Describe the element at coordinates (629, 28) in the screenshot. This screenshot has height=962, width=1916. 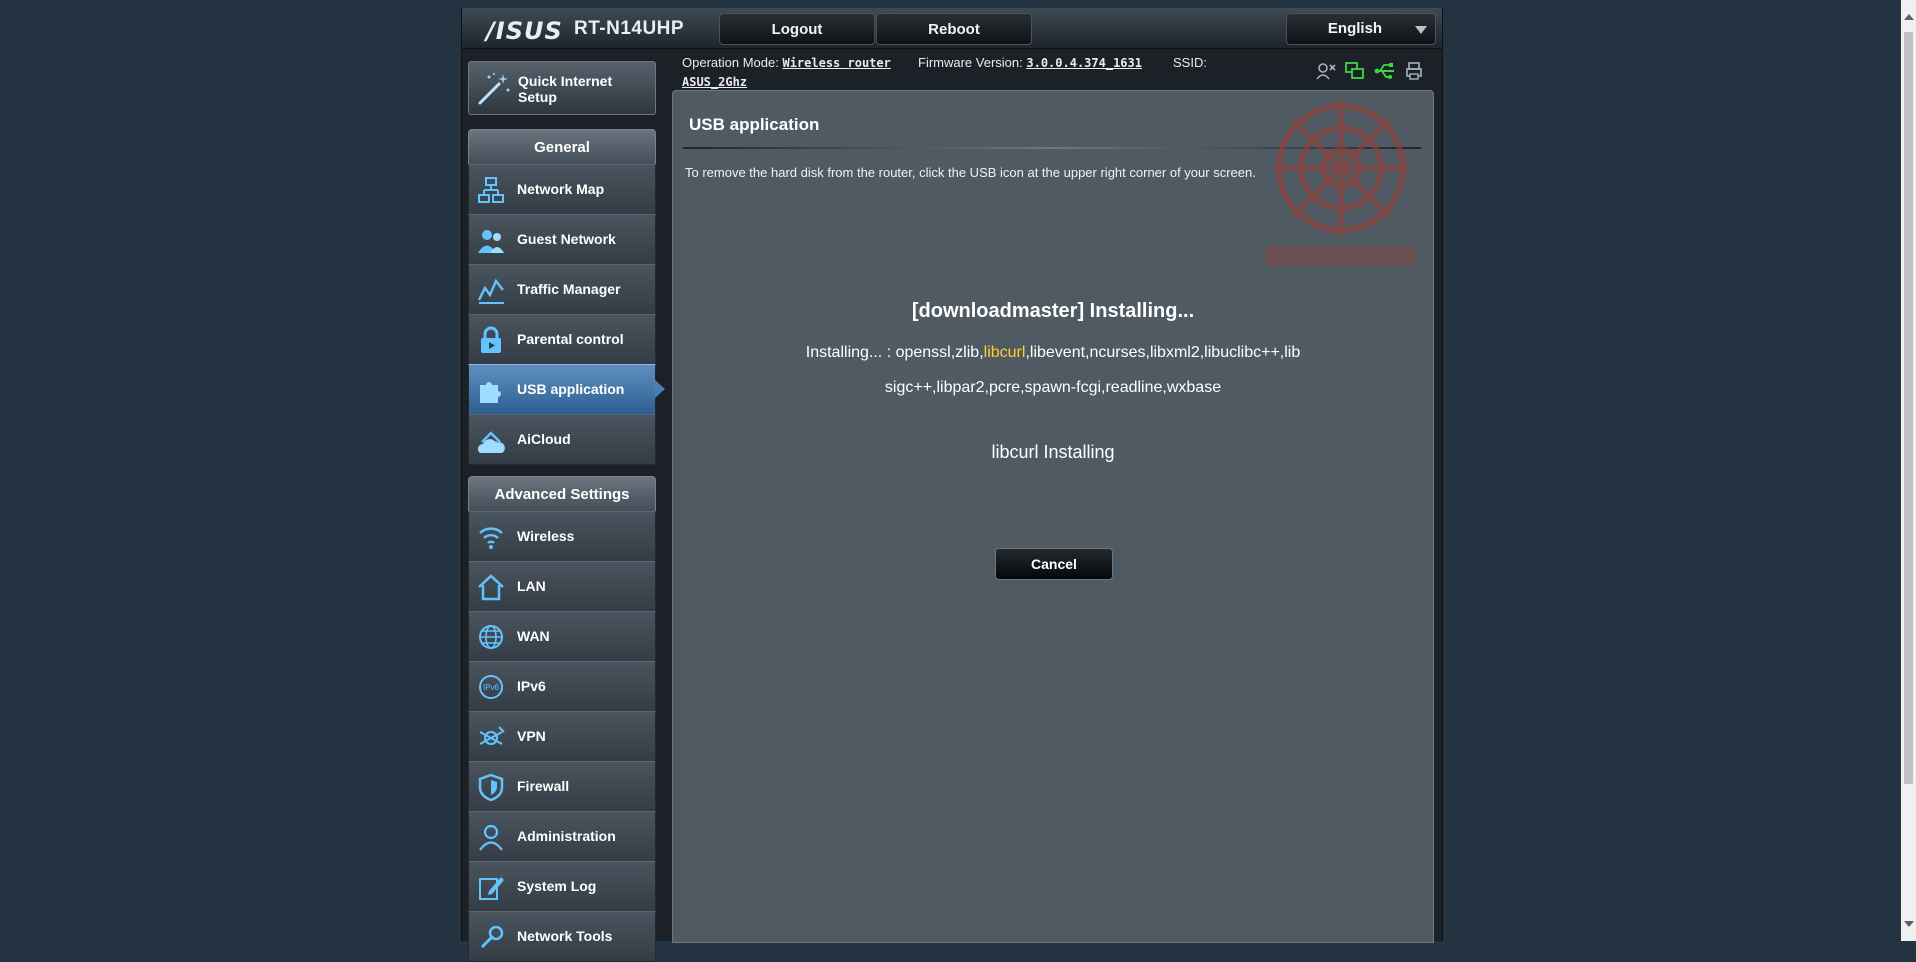
I see `router-model: RT-N14UHP` at that location.